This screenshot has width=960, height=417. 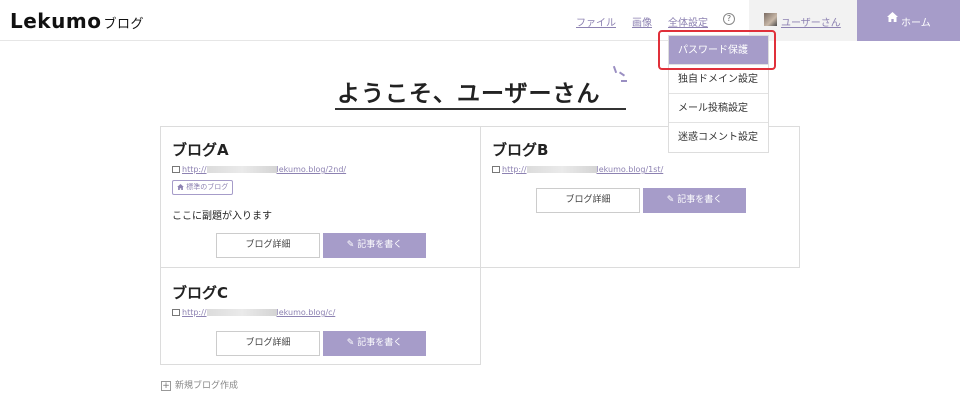 I want to click on app-logo: Lekumo ブログ, so click(x=77, y=21).